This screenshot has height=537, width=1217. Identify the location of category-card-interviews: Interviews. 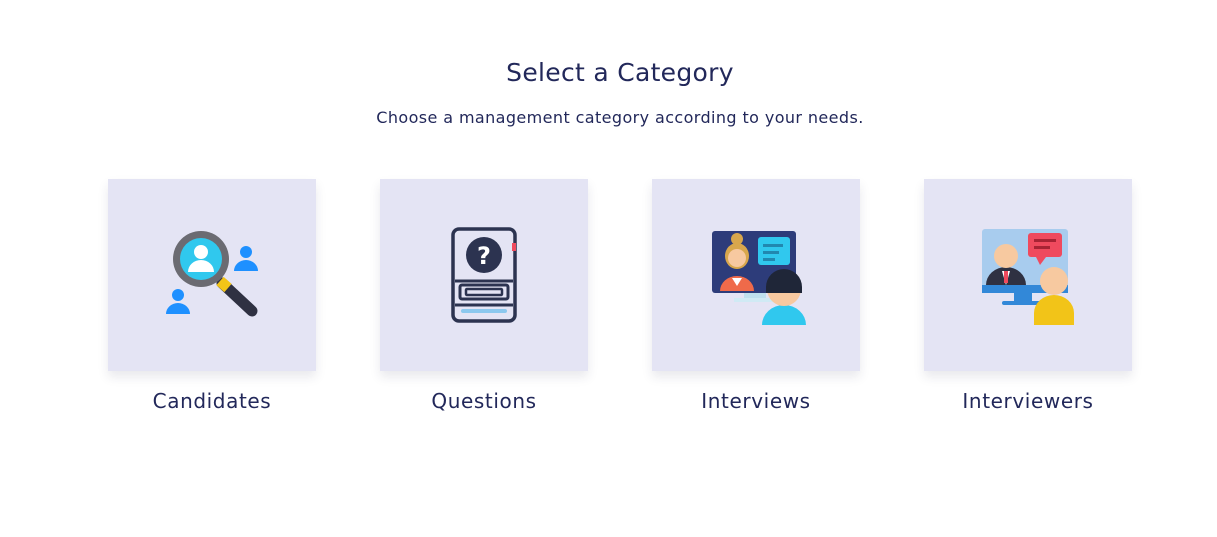
(756, 296).